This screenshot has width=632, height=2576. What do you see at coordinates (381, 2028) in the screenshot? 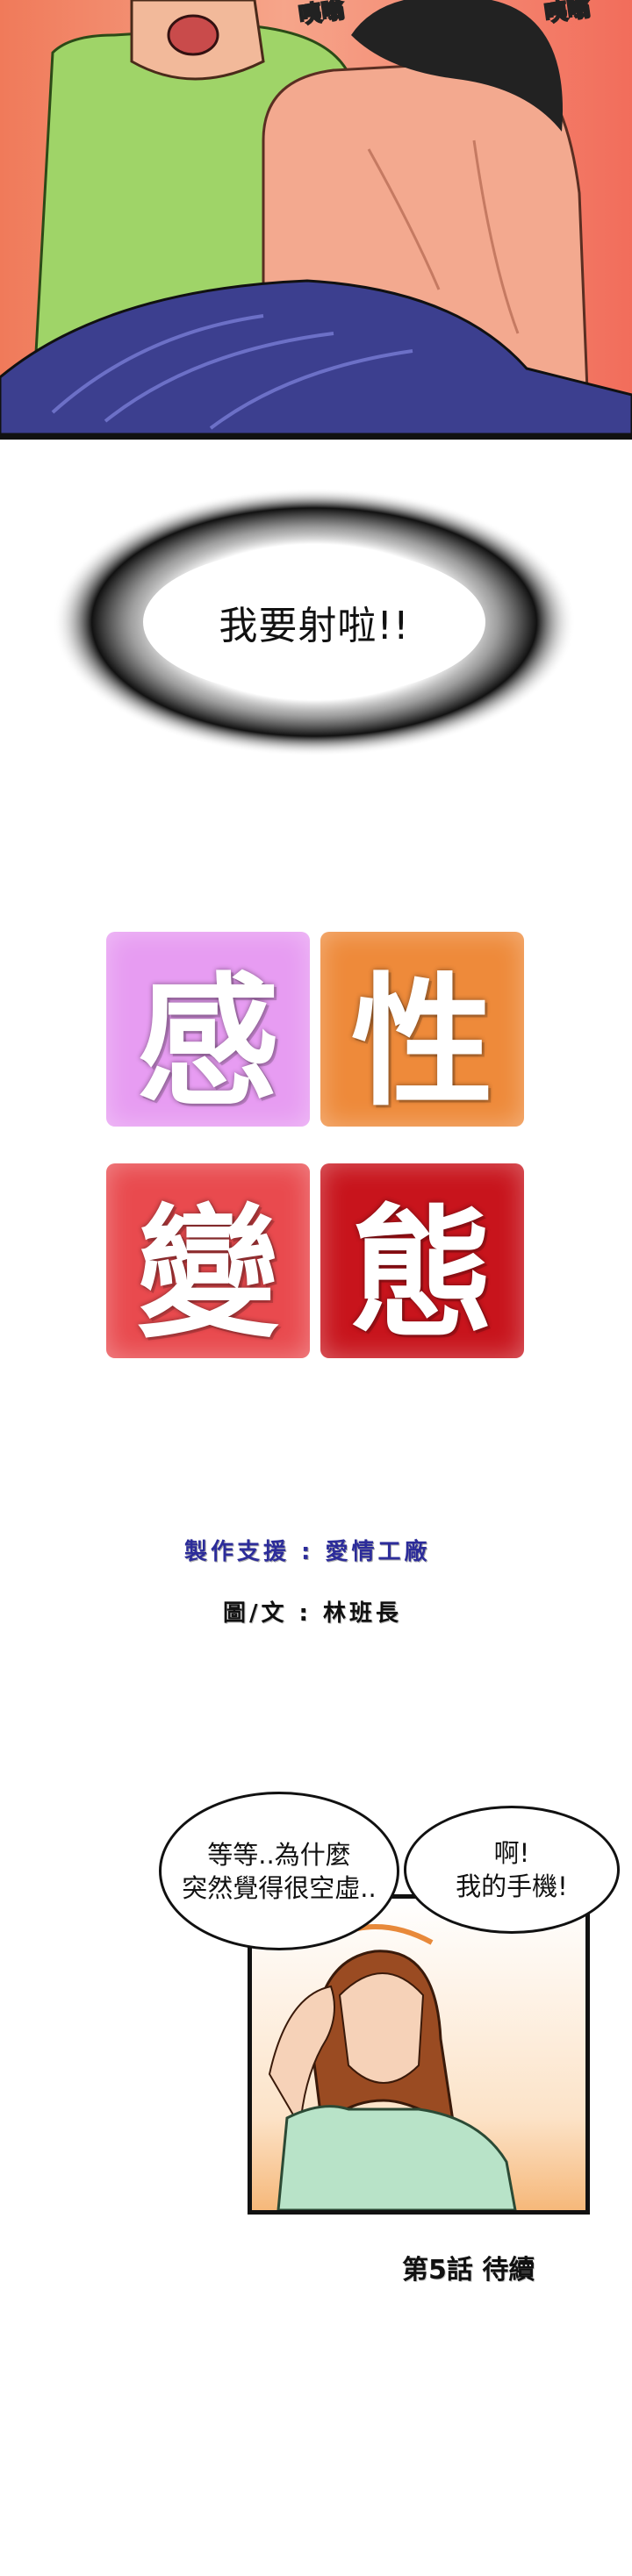
I see `woman-face` at bounding box center [381, 2028].